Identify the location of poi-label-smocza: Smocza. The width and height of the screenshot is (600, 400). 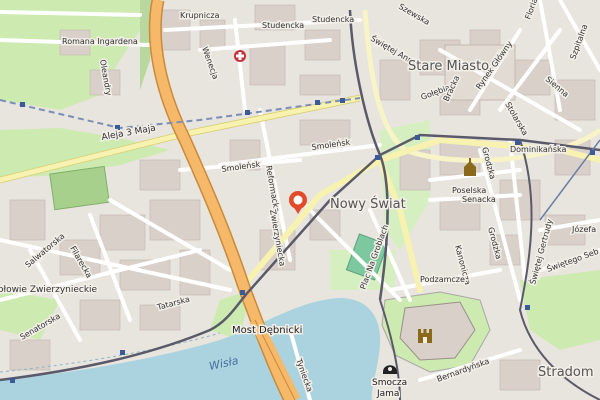
(389, 383).